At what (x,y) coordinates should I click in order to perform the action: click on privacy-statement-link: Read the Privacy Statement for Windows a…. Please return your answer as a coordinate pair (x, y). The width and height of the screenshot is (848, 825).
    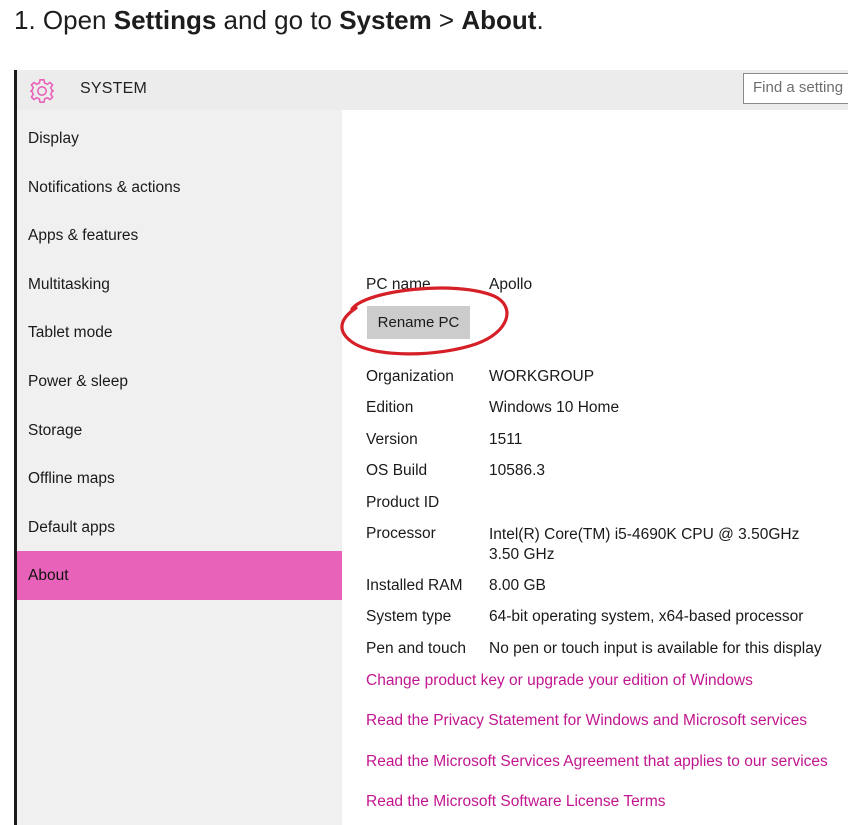
    Looking at the image, I should click on (586, 721).